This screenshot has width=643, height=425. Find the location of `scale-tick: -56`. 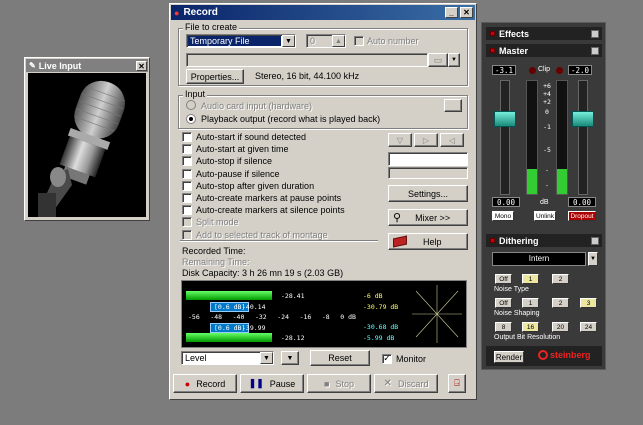

scale-tick: -56 is located at coordinates (194, 317).